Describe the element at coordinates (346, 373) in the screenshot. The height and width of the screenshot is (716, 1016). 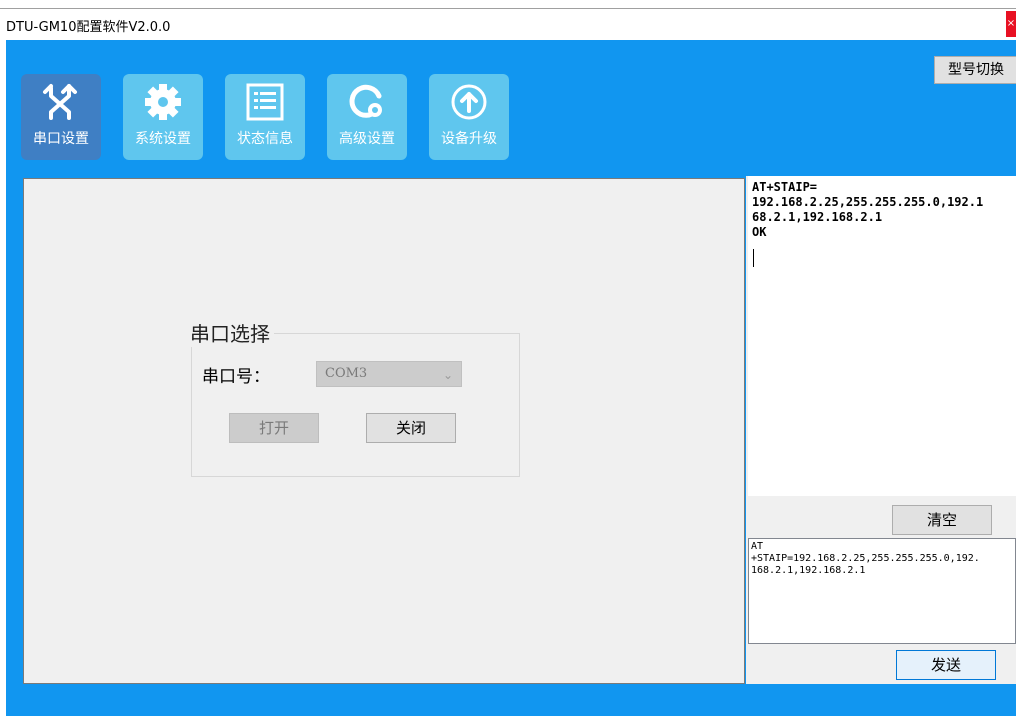
I see `port-select-value: COM3` at that location.